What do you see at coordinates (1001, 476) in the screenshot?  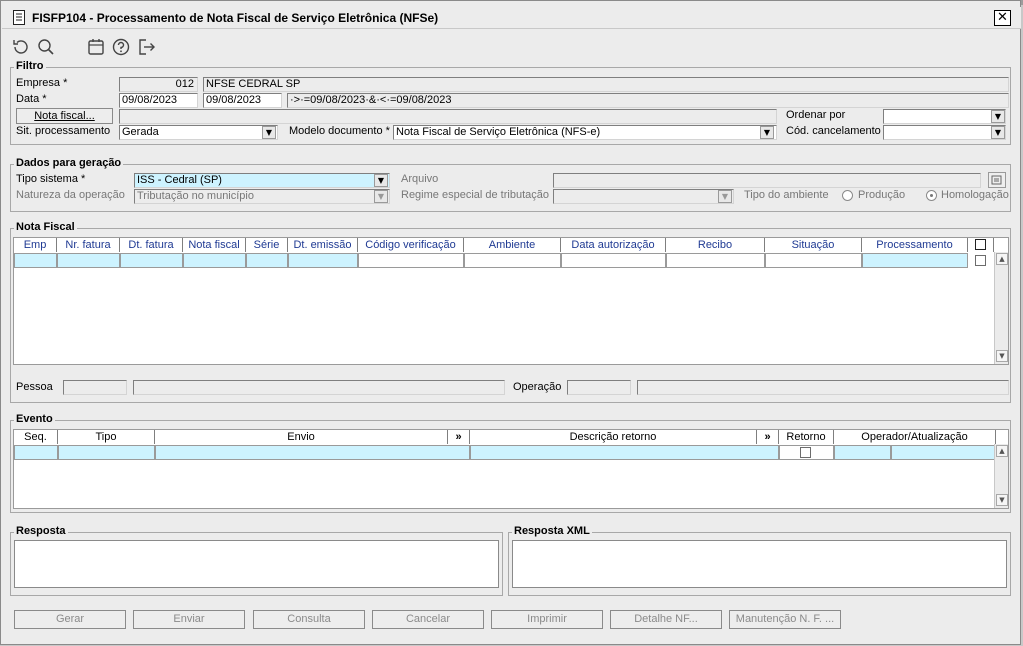 I see `evento-scrollbar: ▲ ▼` at bounding box center [1001, 476].